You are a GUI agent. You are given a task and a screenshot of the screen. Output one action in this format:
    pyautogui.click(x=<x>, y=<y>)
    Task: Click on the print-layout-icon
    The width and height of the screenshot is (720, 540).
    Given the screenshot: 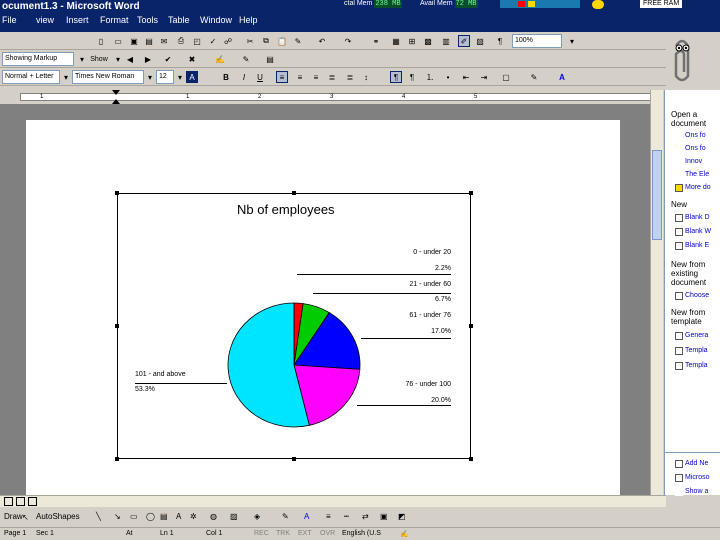 What is the action you would take?
    pyautogui.click(x=32, y=501)
    